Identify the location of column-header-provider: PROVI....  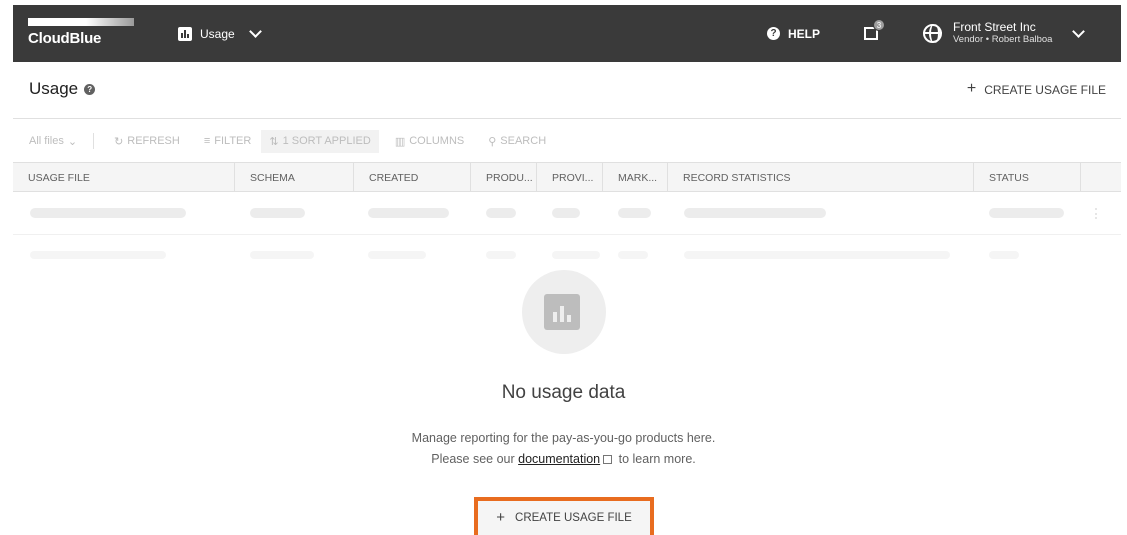
(570, 177).